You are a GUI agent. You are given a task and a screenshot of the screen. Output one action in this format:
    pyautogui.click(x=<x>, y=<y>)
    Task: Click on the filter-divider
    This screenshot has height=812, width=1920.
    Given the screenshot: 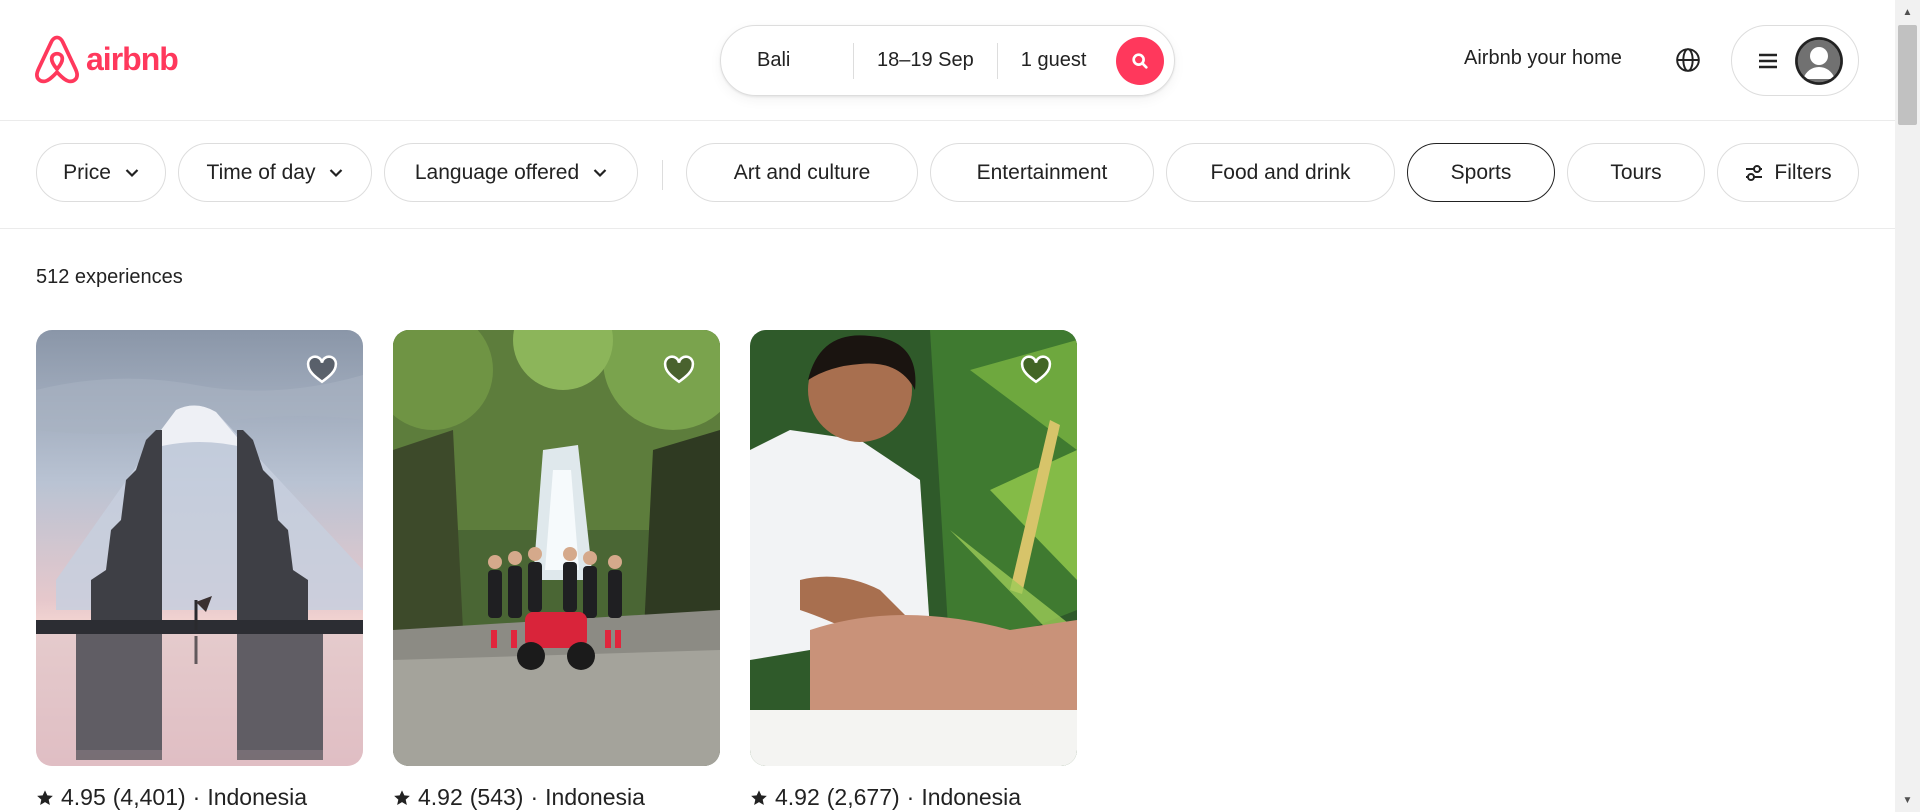 What is the action you would take?
    pyautogui.click(x=662, y=175)
    